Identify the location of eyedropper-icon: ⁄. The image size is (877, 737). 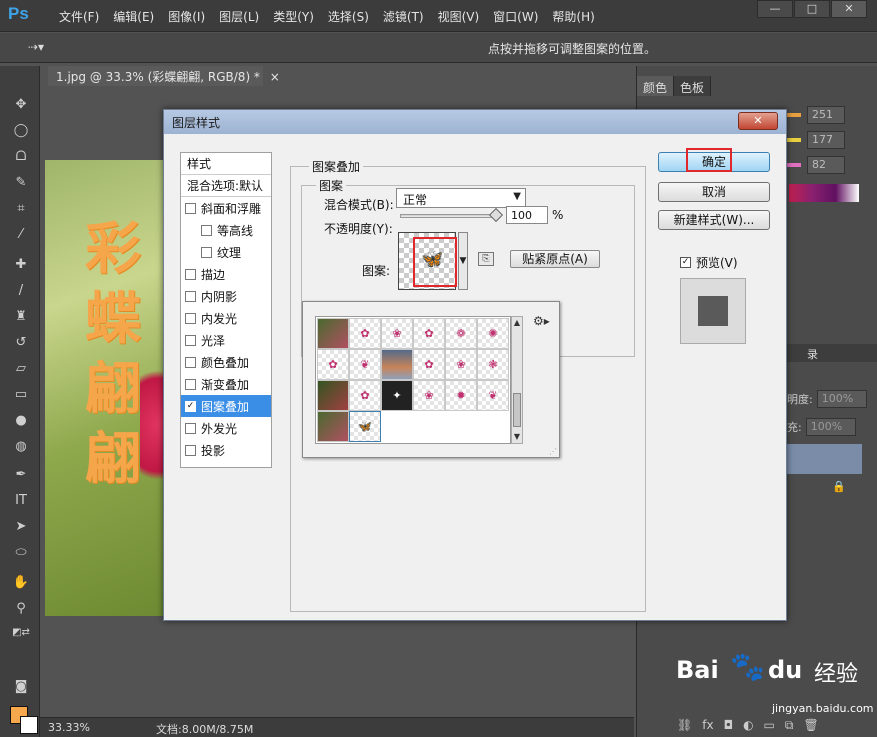
(21, 235).